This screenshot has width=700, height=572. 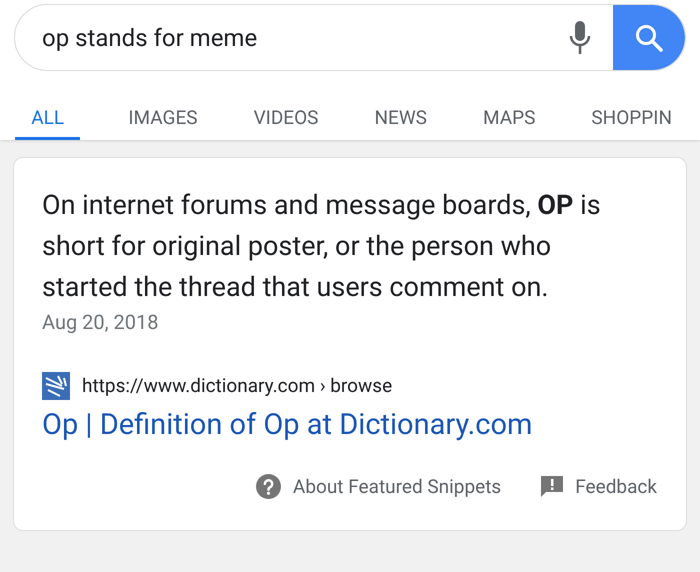 I want to click on search-icon, so click(x=649, y=37).